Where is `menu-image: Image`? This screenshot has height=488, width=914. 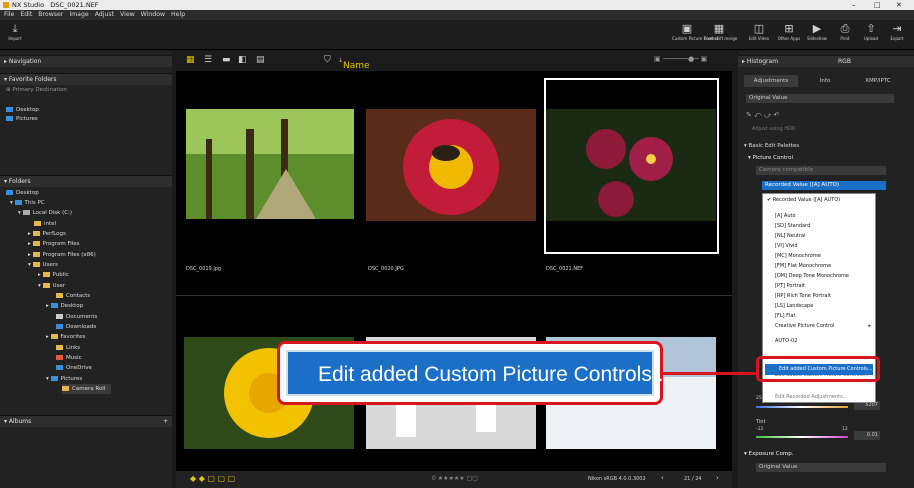 menu-image: Image is located at coordinates (78, 14).